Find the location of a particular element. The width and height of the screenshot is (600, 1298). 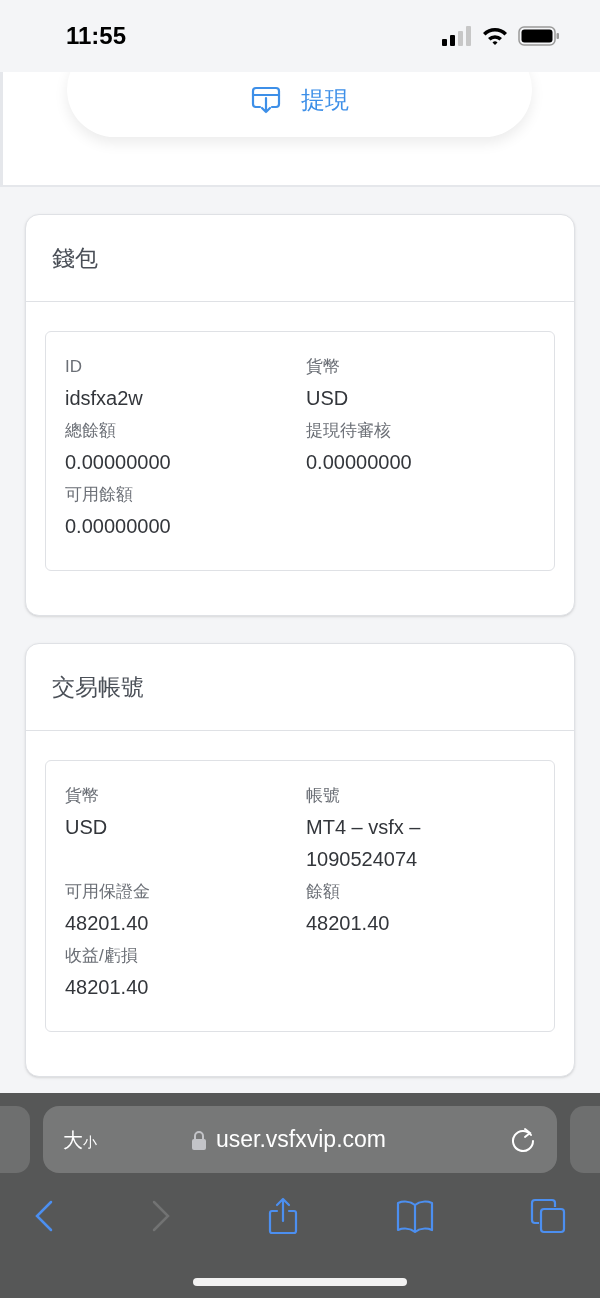

field-value: MT4 – vsfx – 1090524074 is located at coordinates (364, 843).